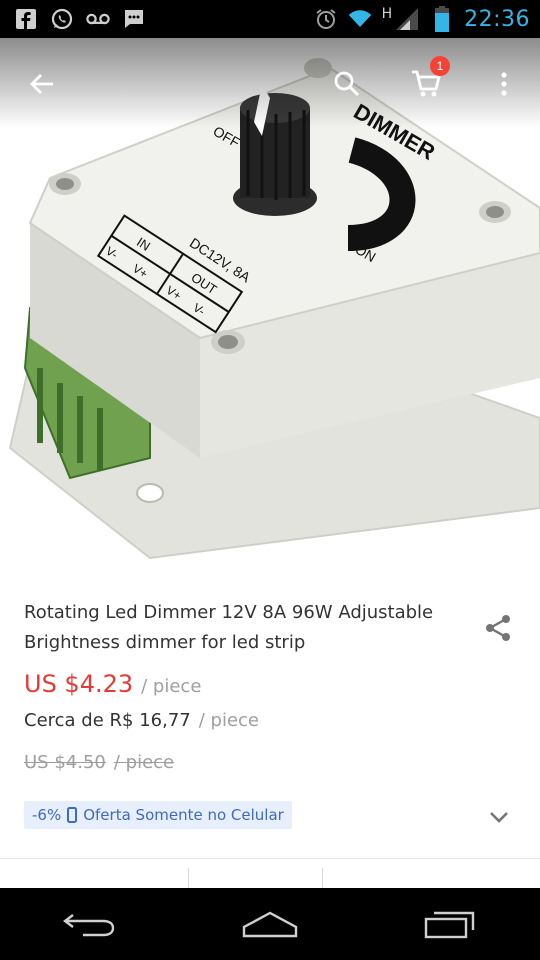 Image resolution: width=540 pixels, height=960 pixels. I want to click on back-icon, so click(89, 925).